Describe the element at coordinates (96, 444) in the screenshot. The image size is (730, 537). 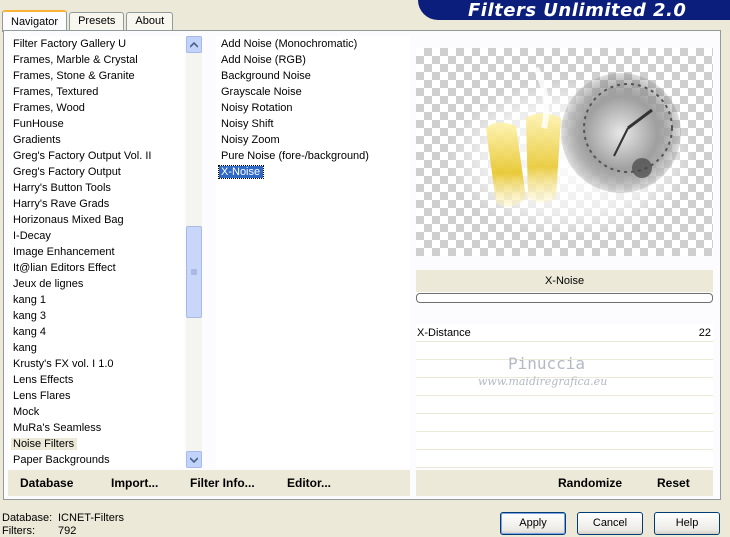
I see `category-item: Noise Filters` at that location.